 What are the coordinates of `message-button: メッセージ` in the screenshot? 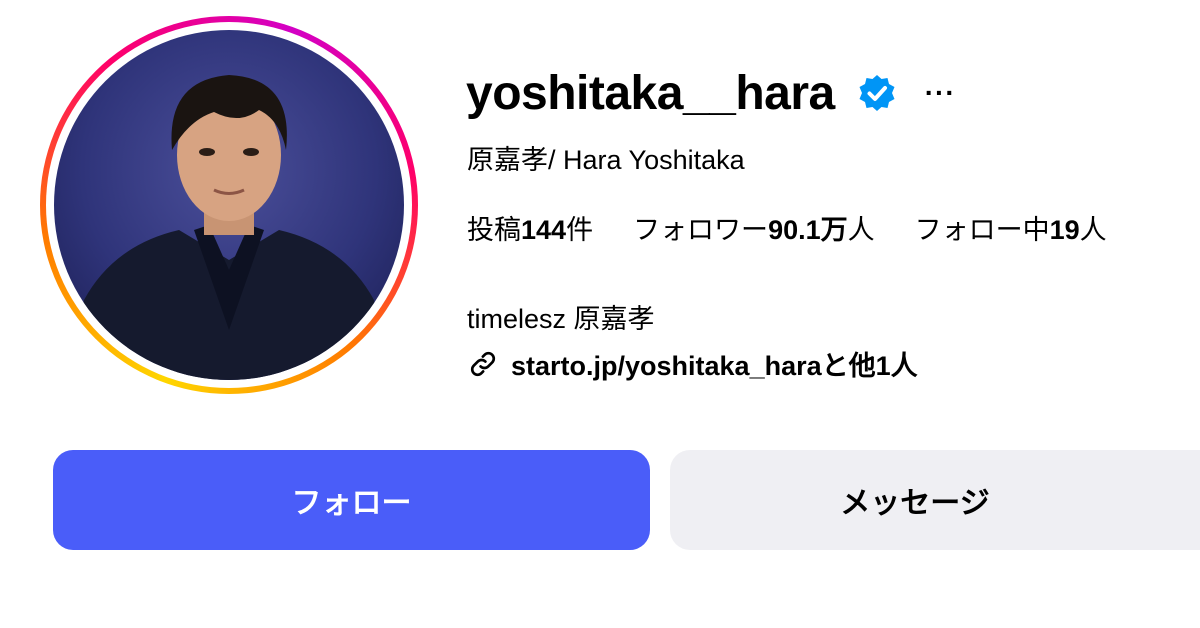 It's located at (935, 500).